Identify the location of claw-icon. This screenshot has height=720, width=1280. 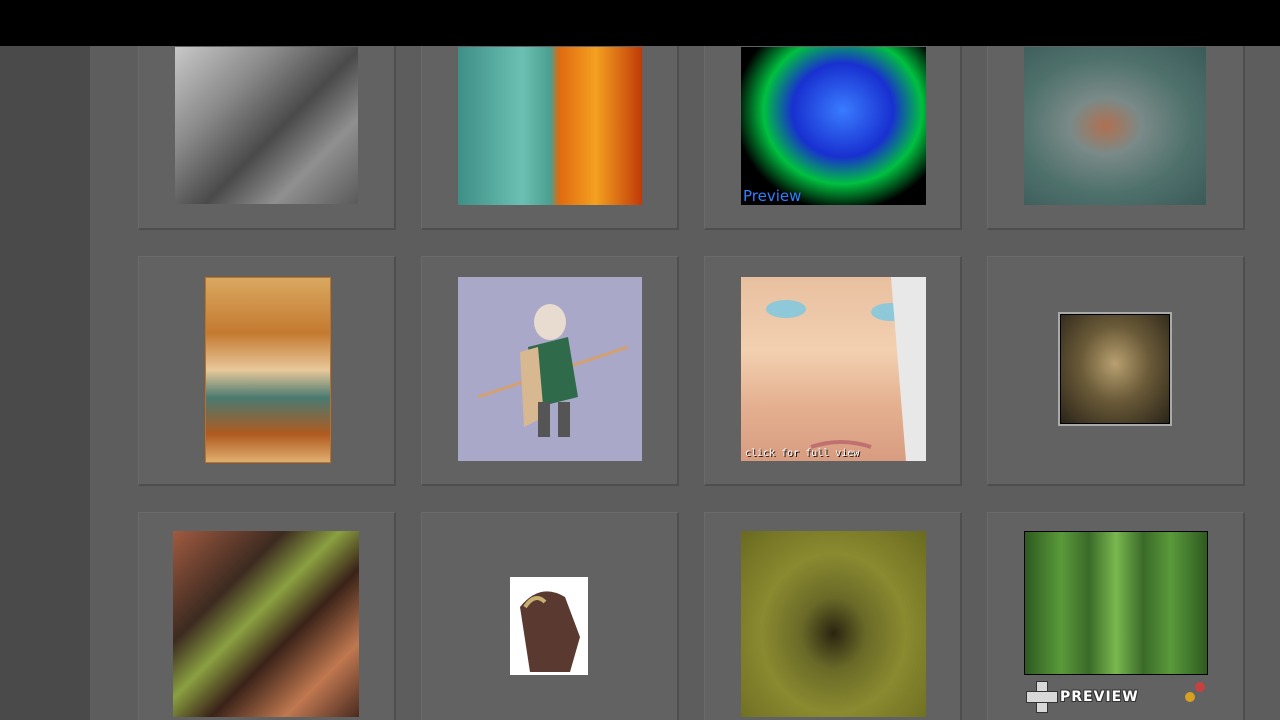
(550, 631).